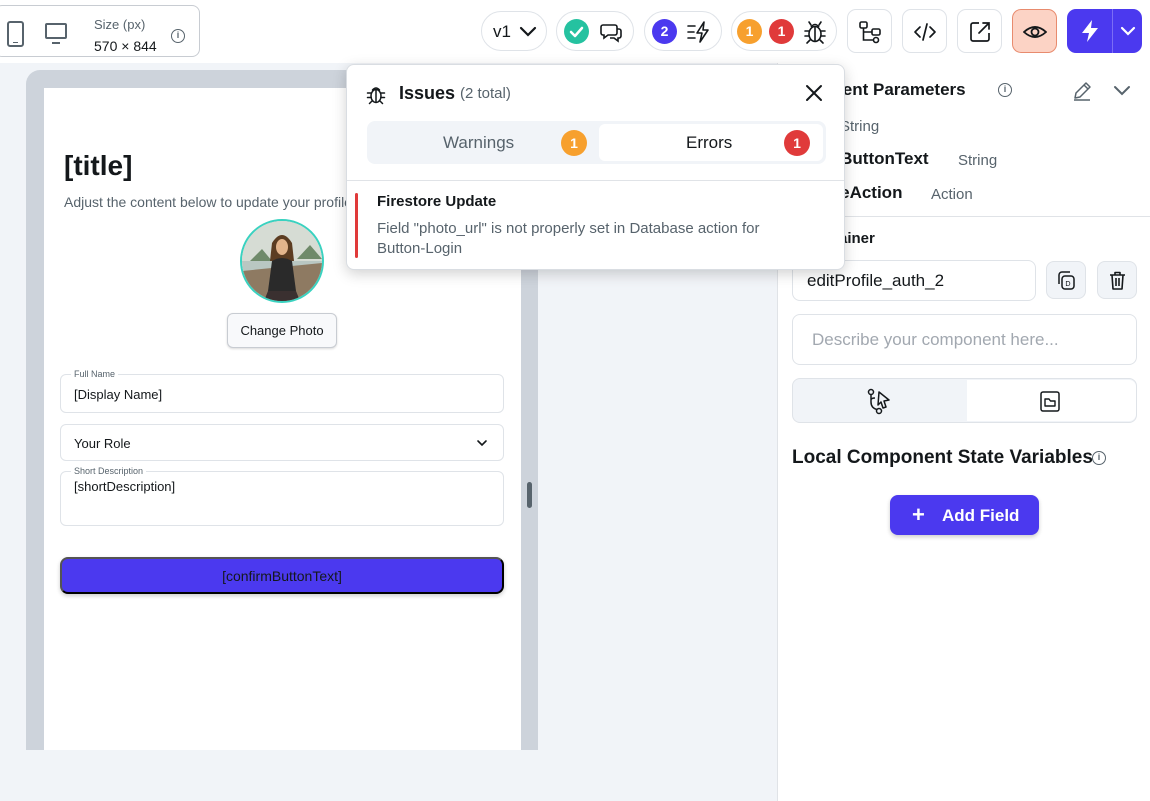 This screenshot has height=801, width=1150. What do you see at coordinates (282, 330) in the screenshot?
I see `change-photo-button: Change Photo` at bounding box center [282, 330].